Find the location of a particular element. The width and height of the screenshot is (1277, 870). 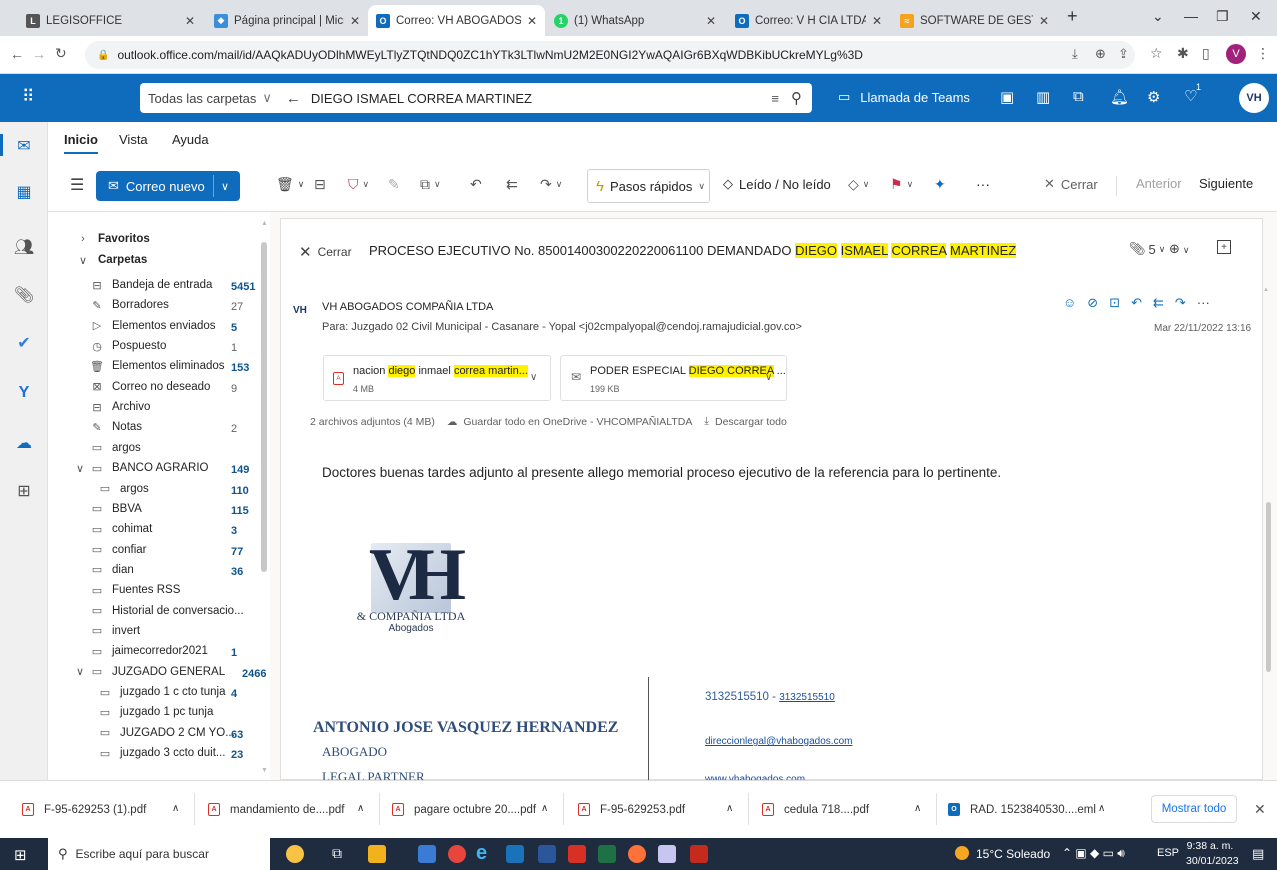

gear-icon: ⚙ is located at coordinates (1153, 97).